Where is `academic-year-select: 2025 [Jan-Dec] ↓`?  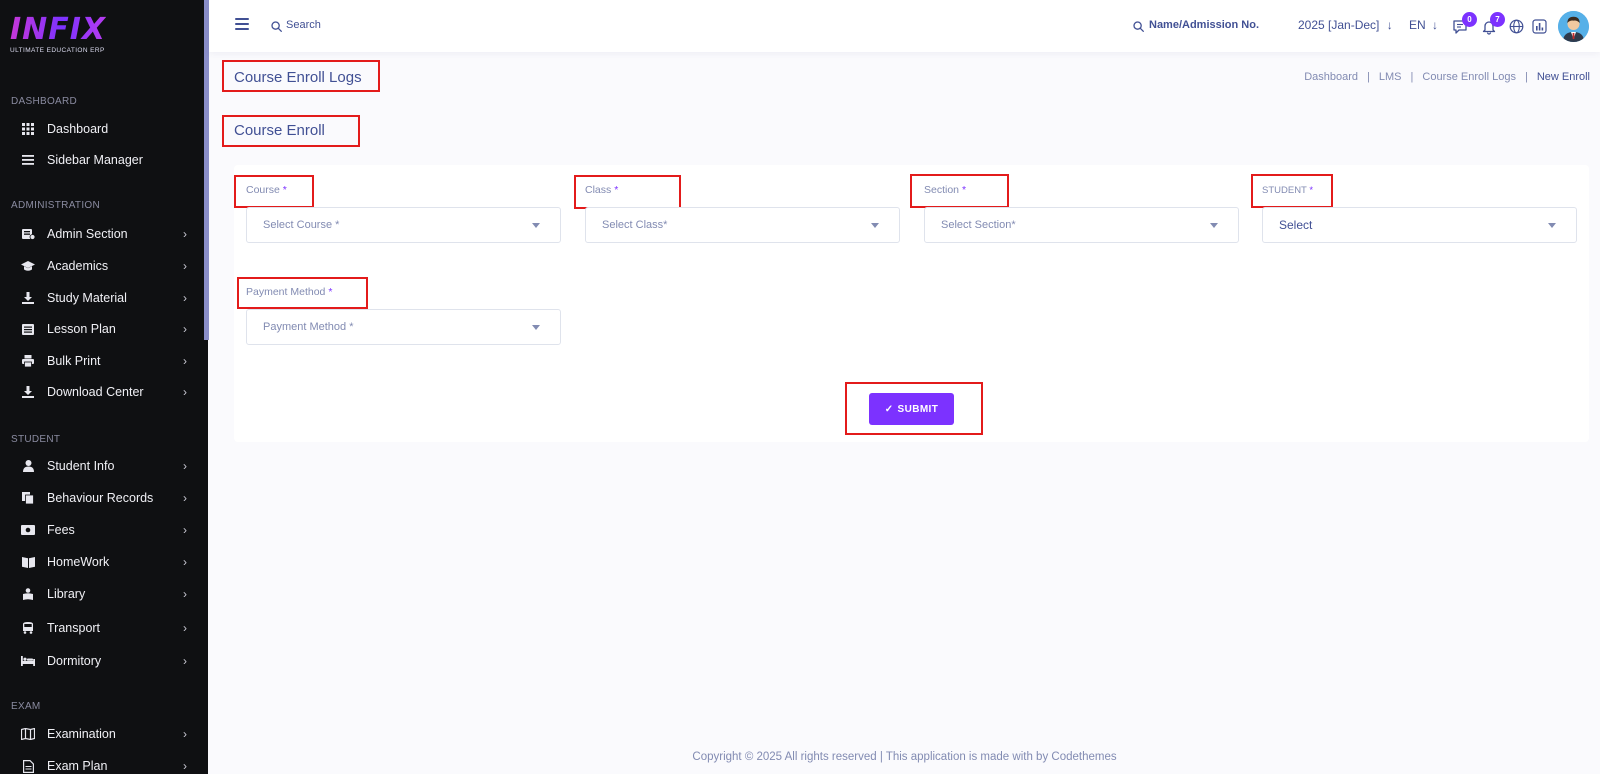
academic-year-select: 2025 [Jan-Dec] ↓ is located at coordinates (1345, 25).